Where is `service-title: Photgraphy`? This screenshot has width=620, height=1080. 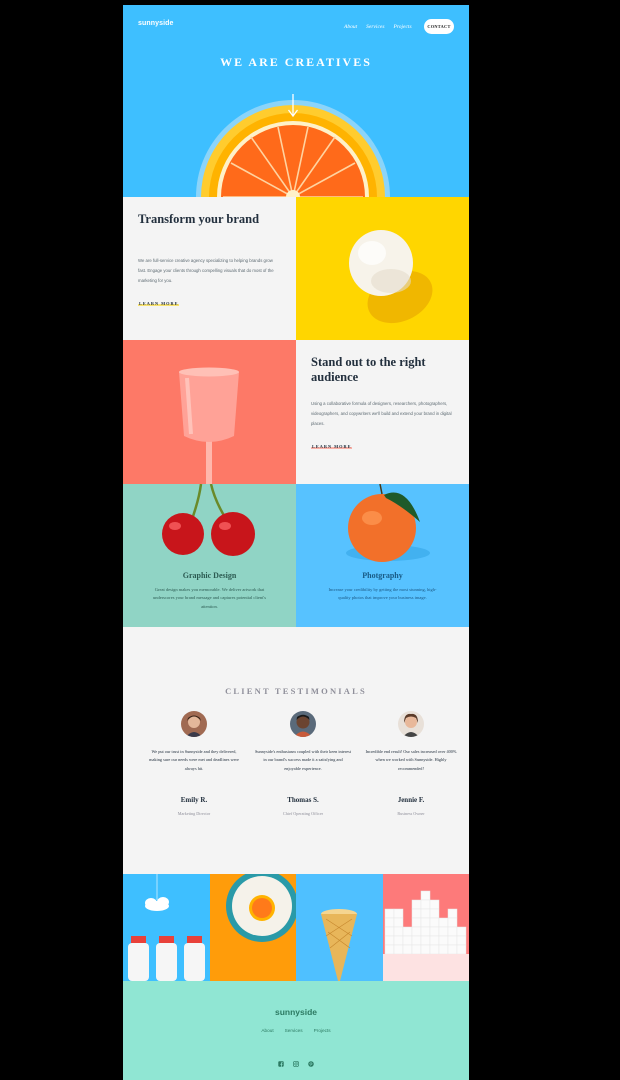
service-title: Photgraphy is located at coordinates (382, 575).